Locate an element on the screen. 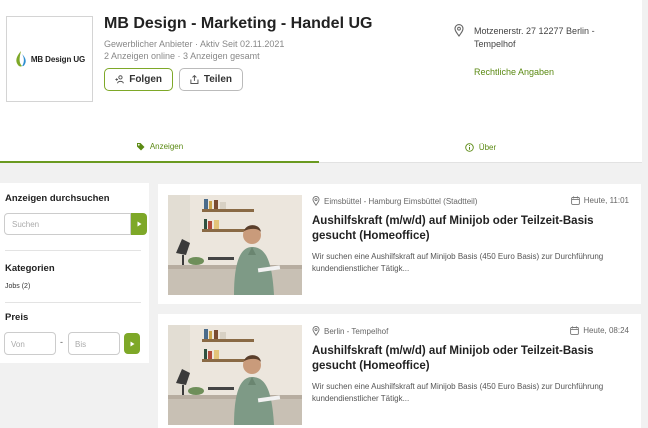 The image size is (648, 428). share-button: Teilen is located at coordinates (211, 79).